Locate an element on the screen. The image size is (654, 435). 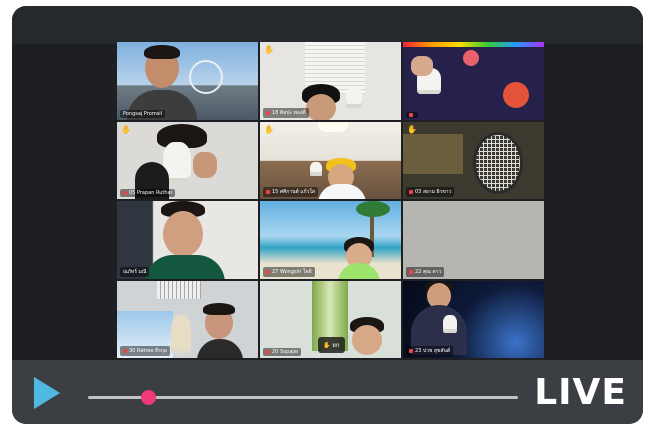
participant-name: Pongsaj Promsil is located at coordinates (143, 113).